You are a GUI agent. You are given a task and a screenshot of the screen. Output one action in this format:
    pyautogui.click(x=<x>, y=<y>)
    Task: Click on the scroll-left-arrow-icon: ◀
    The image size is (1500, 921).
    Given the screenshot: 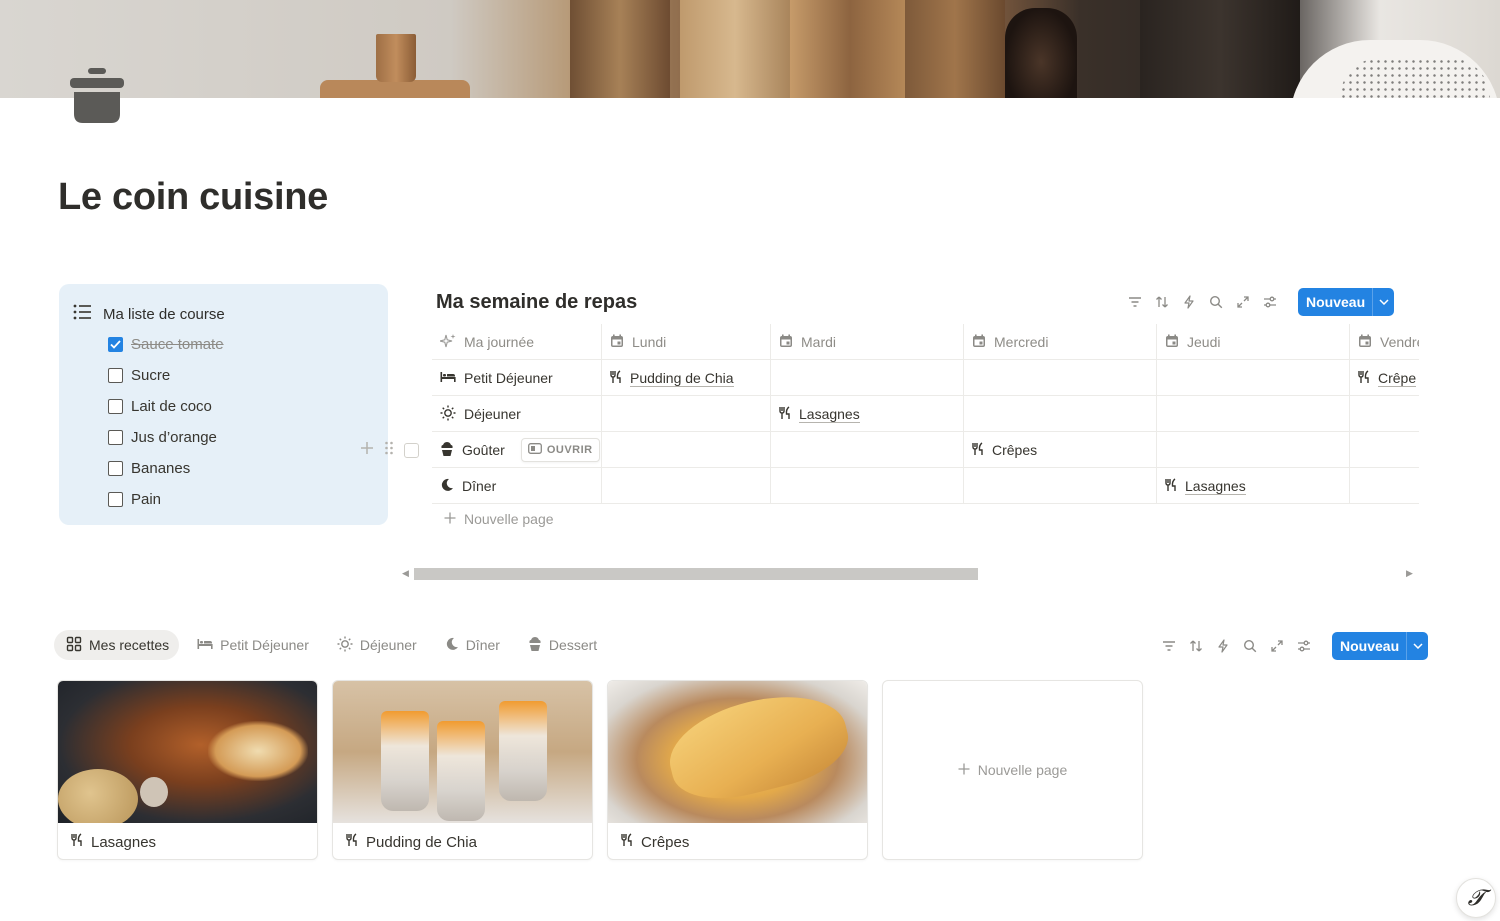 What is the action you would take?
    pyautogui.click(x=405, y=573)
    